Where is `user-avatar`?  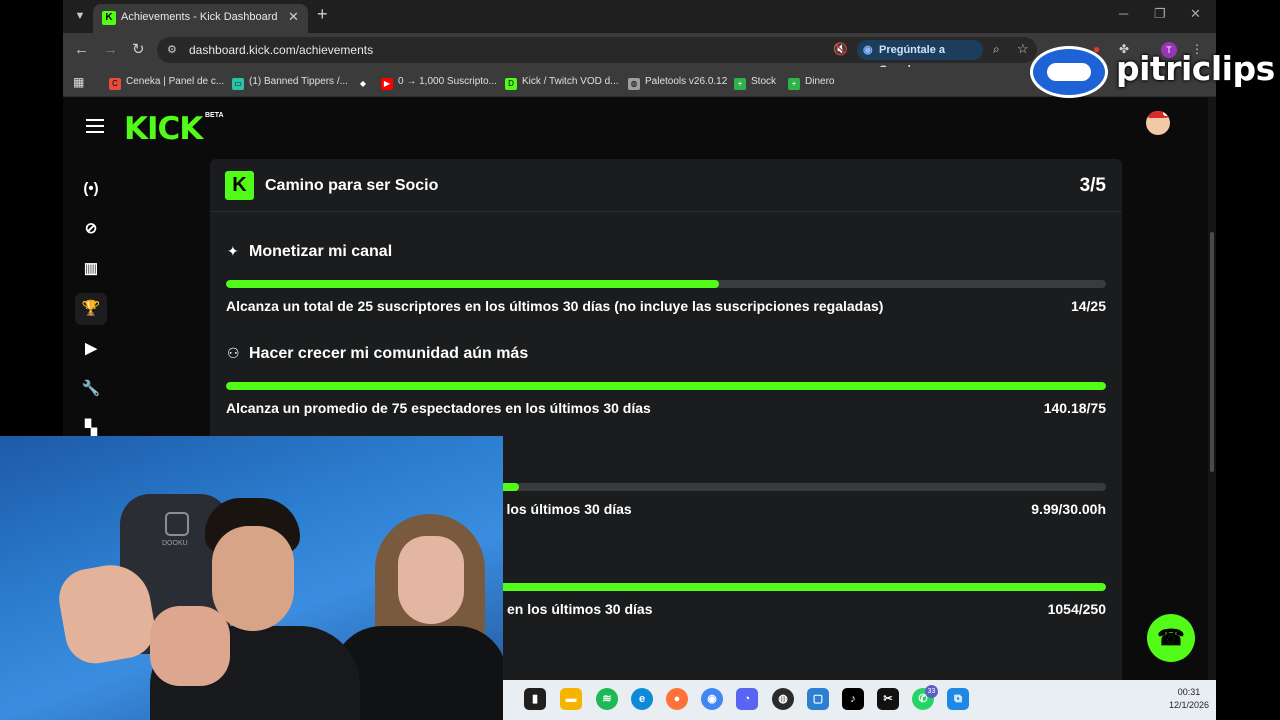 user-avatar is located at coordinates (1158, 123).